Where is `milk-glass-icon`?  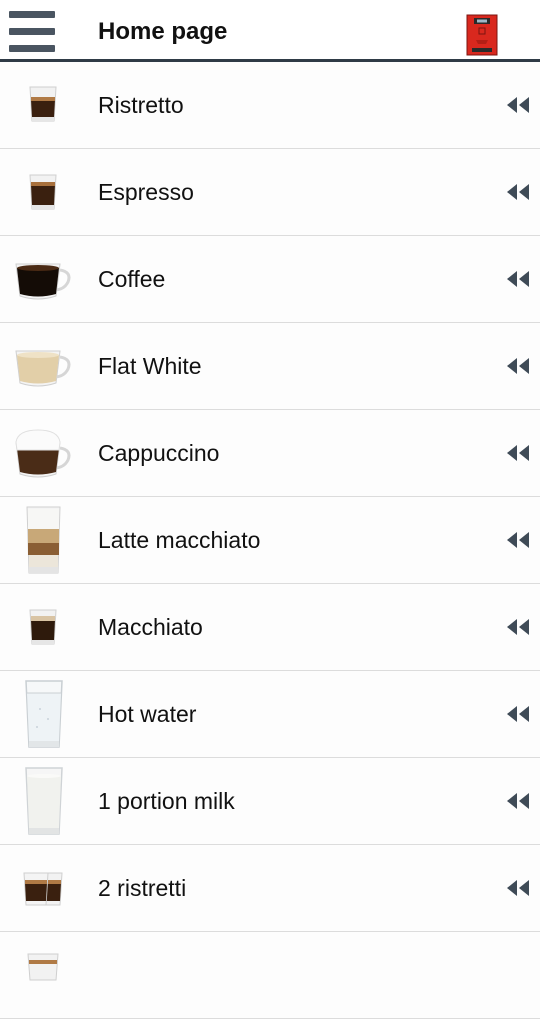
milk-glass-icon is located at coordinates (44, 801).